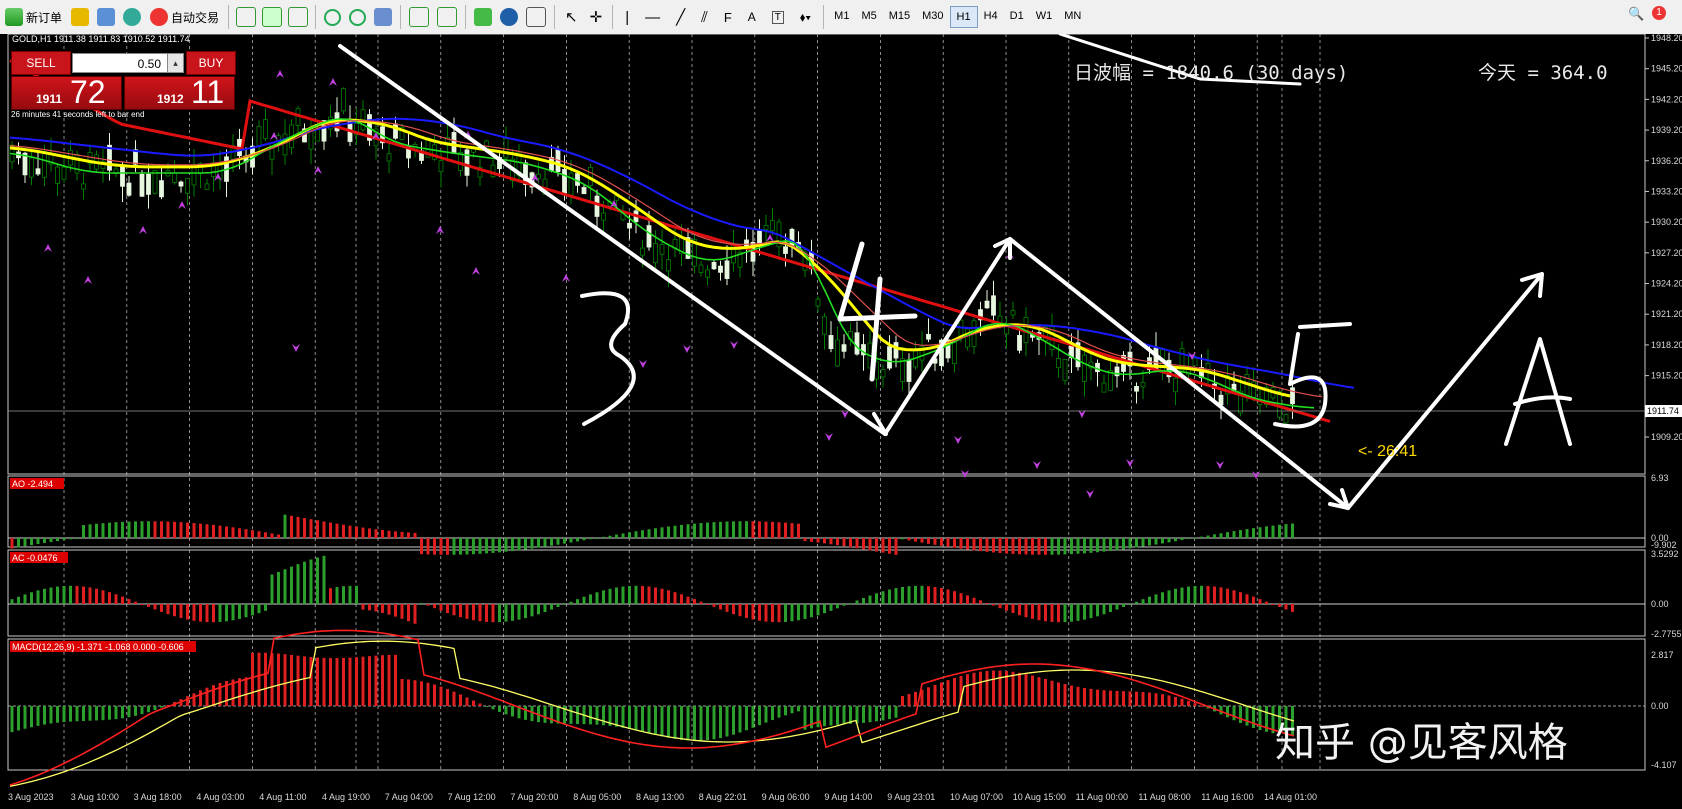 This screenshot has height=809, width=1682. I want to click on text-label-icon: T, so click(777, 17).